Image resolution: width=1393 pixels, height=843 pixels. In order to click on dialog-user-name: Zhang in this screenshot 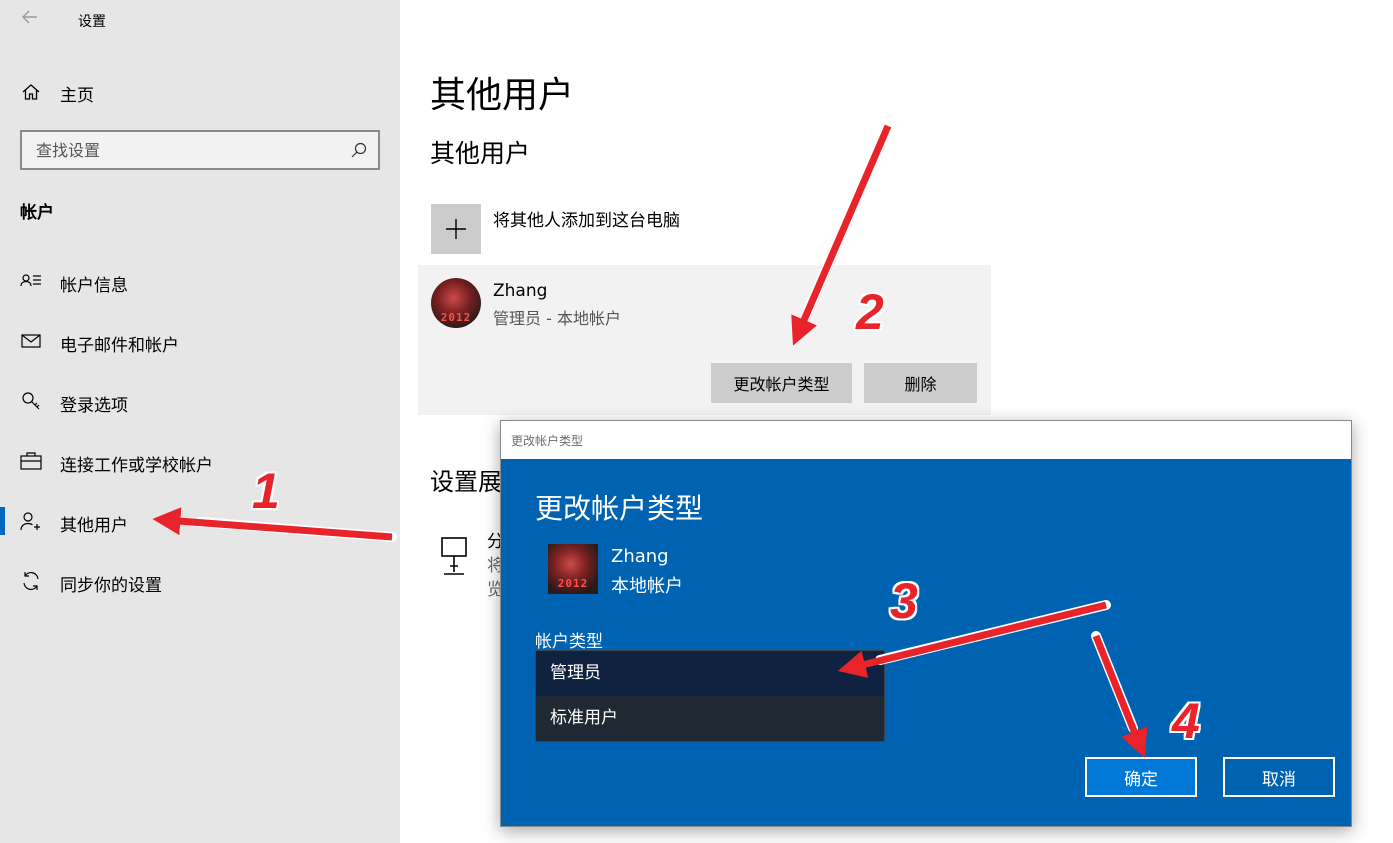, I will do `click(640, 556)`.